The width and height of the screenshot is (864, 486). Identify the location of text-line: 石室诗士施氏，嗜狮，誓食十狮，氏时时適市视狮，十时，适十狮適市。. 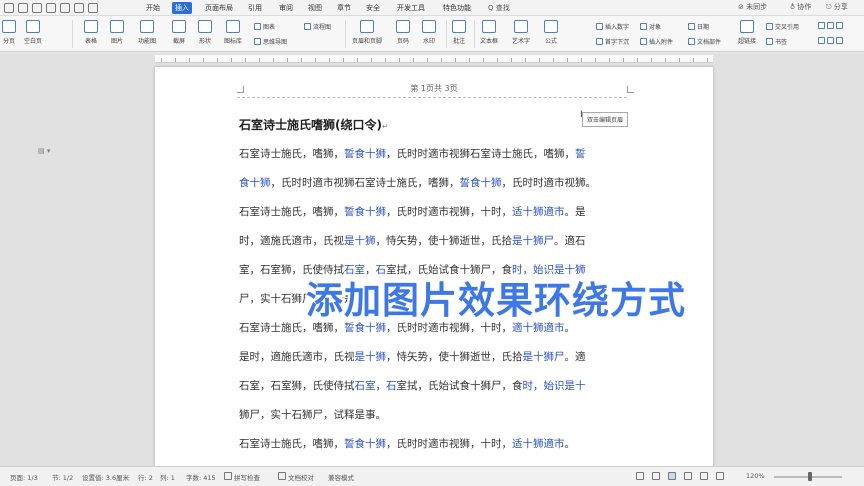
(436, 443).